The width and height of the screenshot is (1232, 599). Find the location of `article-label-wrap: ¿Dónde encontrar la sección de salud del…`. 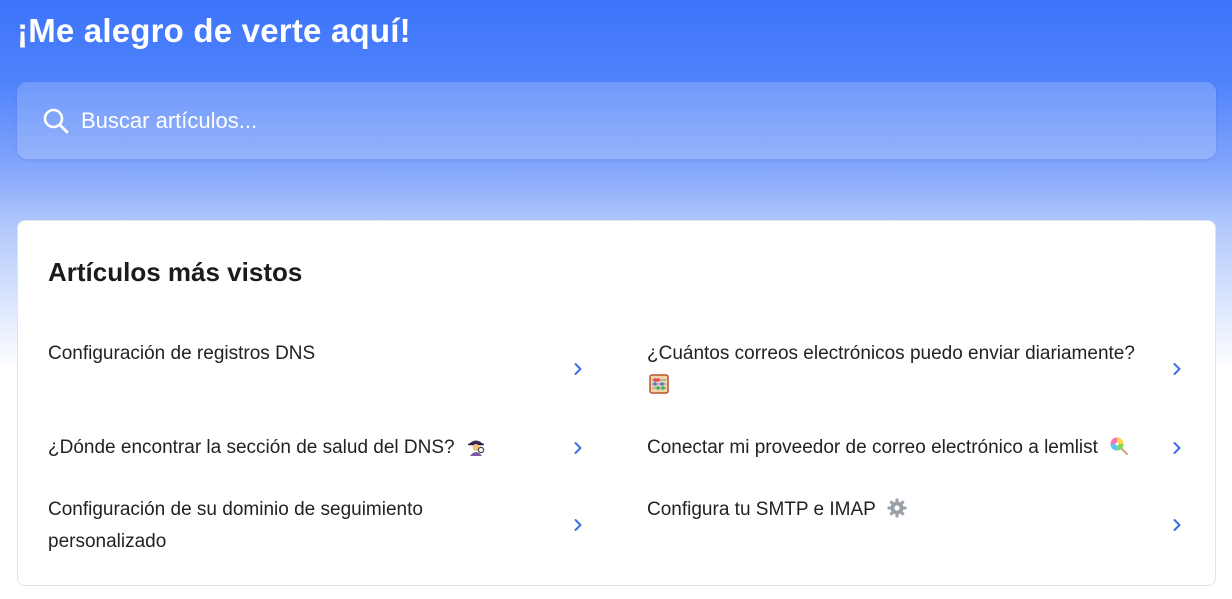

article-label-wrap: ¿Dónde encontrar la sección de salud del… is located at coordinates (308, 448).